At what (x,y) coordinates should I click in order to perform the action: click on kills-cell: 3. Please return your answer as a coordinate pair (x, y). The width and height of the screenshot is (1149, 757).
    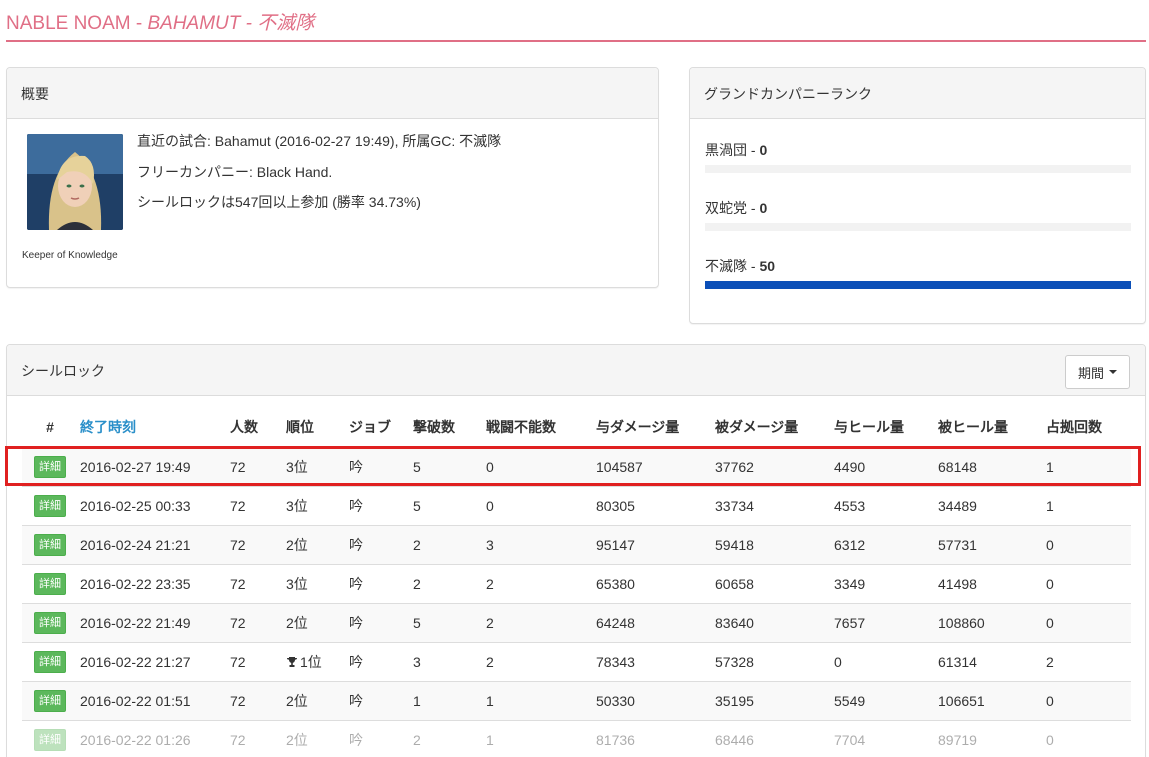
    Looking at the image, I should click on (447, 661).